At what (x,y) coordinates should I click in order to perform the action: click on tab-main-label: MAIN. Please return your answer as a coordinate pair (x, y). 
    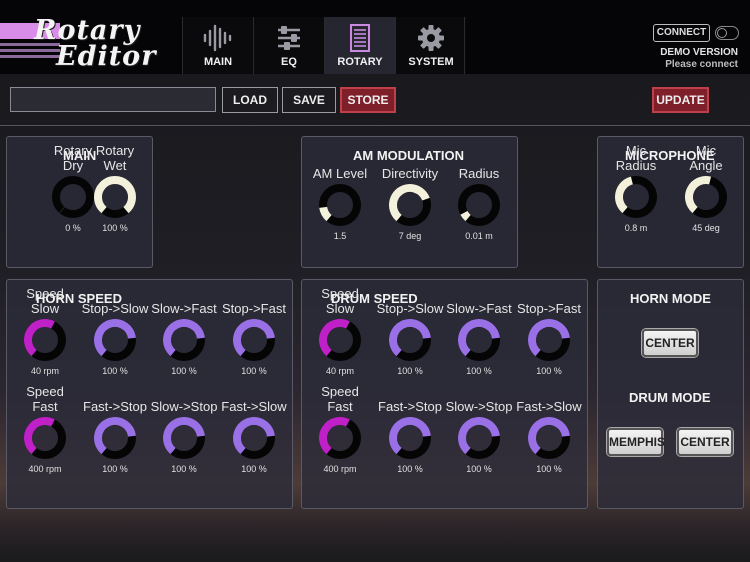
    Looking at the image, I should click on (218, 62).